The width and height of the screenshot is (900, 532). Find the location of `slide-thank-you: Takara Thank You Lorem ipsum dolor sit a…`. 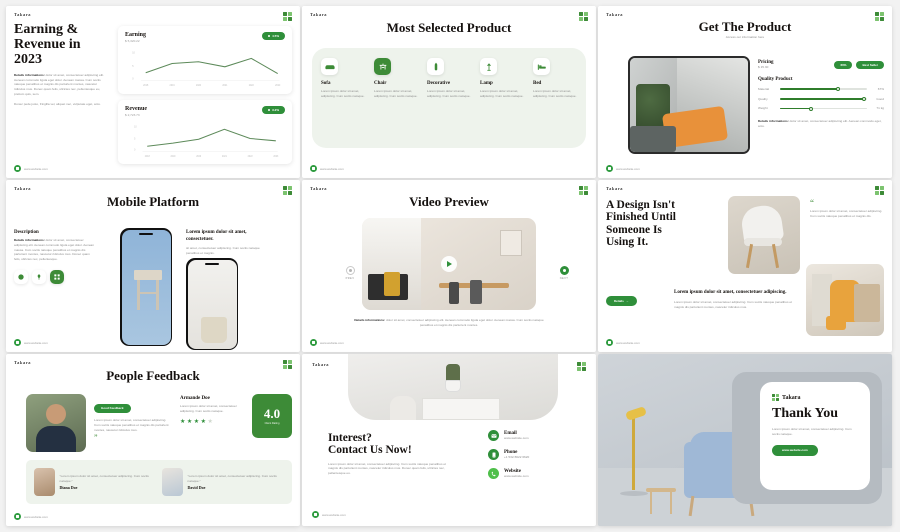

slide-thank-you: Takara Thank You Lorem ipsum dolor sit a… is located at coordinates (745, 440).